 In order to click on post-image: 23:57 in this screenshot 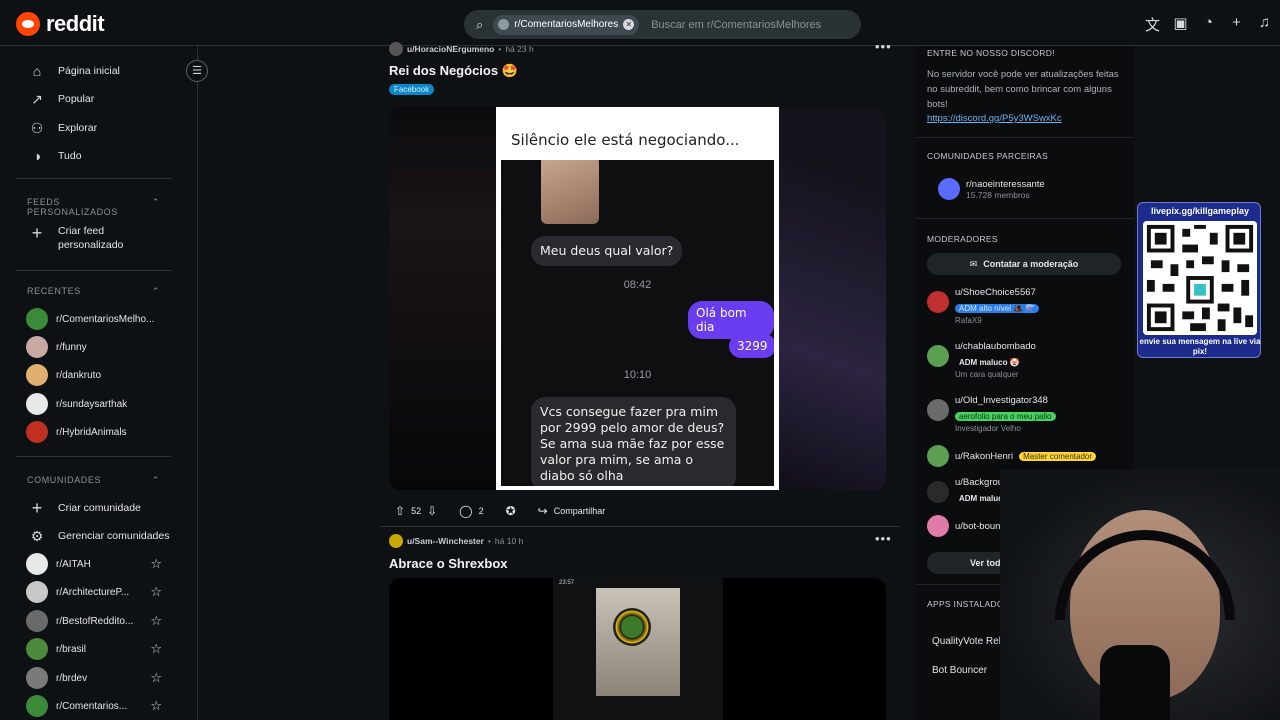, I will do `click(637, 649)`.